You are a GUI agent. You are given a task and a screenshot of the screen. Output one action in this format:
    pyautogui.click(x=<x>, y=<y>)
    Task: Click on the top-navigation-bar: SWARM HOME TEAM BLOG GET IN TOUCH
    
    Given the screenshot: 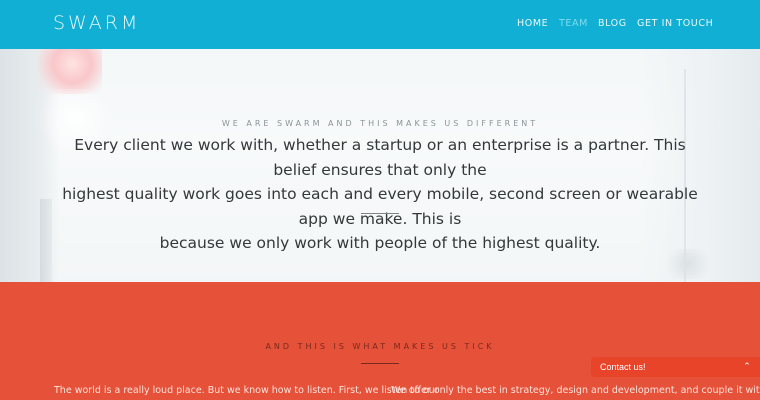 What is the action you would take?
    pyautogui.click(x=380, y=24)
    